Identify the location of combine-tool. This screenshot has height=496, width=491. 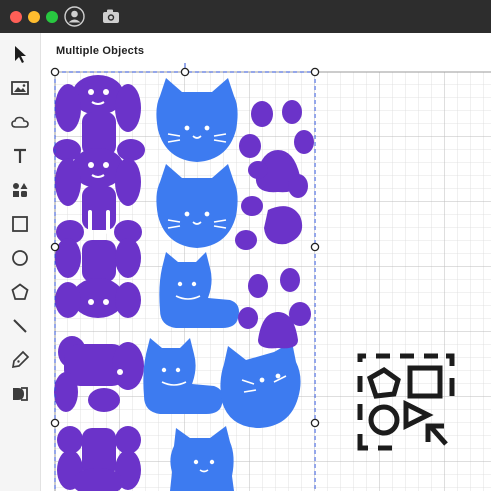
(20, 394).